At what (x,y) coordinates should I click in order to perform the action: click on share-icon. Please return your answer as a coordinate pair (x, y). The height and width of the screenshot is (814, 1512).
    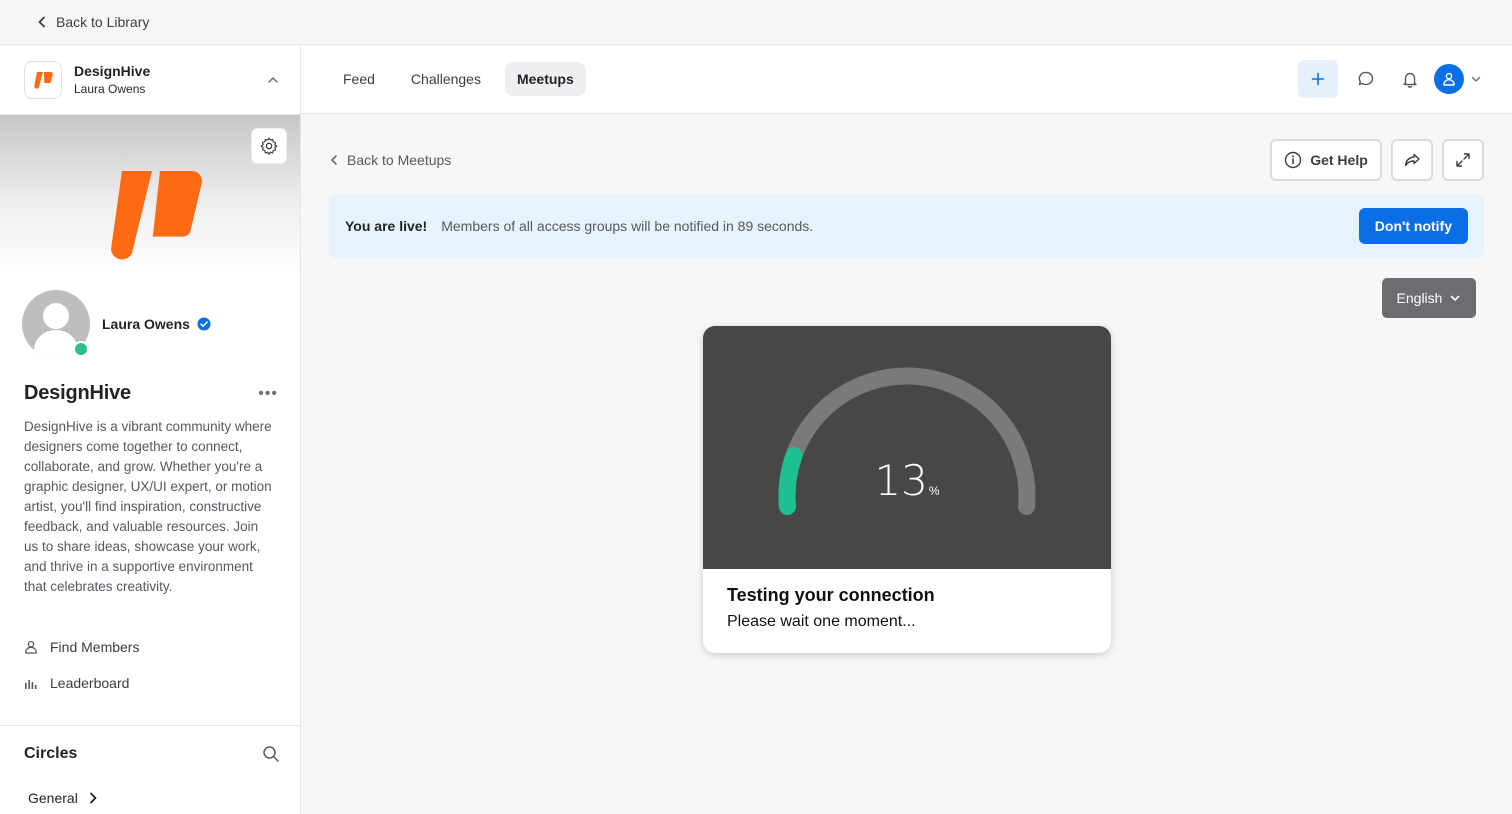
    Looking at the image, I should click on (1412, 160).